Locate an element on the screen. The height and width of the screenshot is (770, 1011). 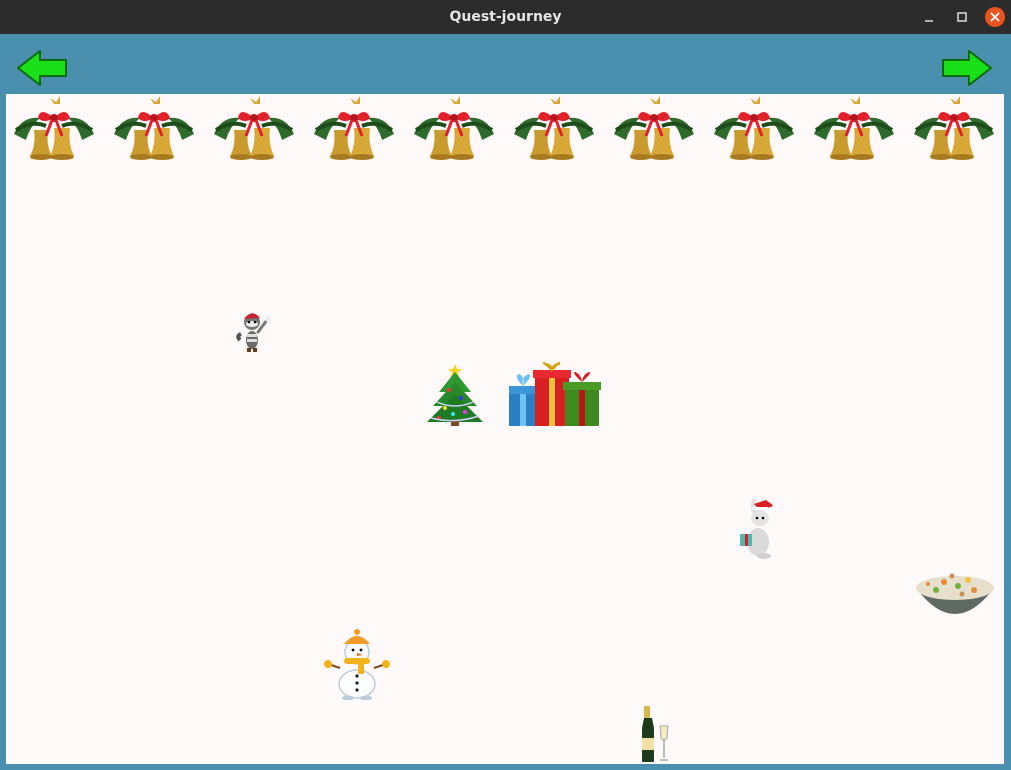
raccoon-character-icon is located at coordinates (255, 329).